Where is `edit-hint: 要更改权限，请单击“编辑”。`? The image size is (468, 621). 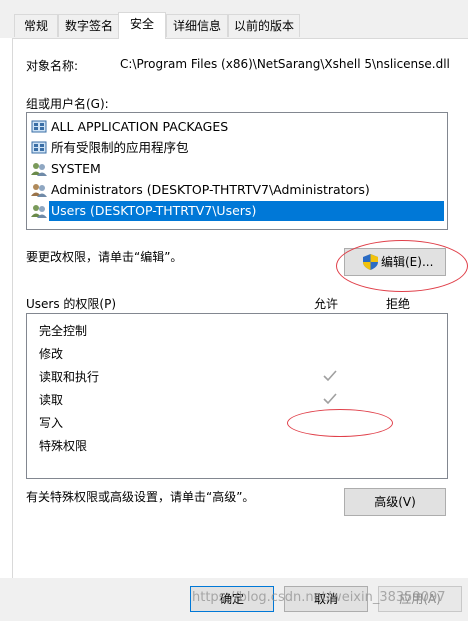
edit-hint: 要更改权限，请单击“编辑”。 is located at coordinates (104, 257).